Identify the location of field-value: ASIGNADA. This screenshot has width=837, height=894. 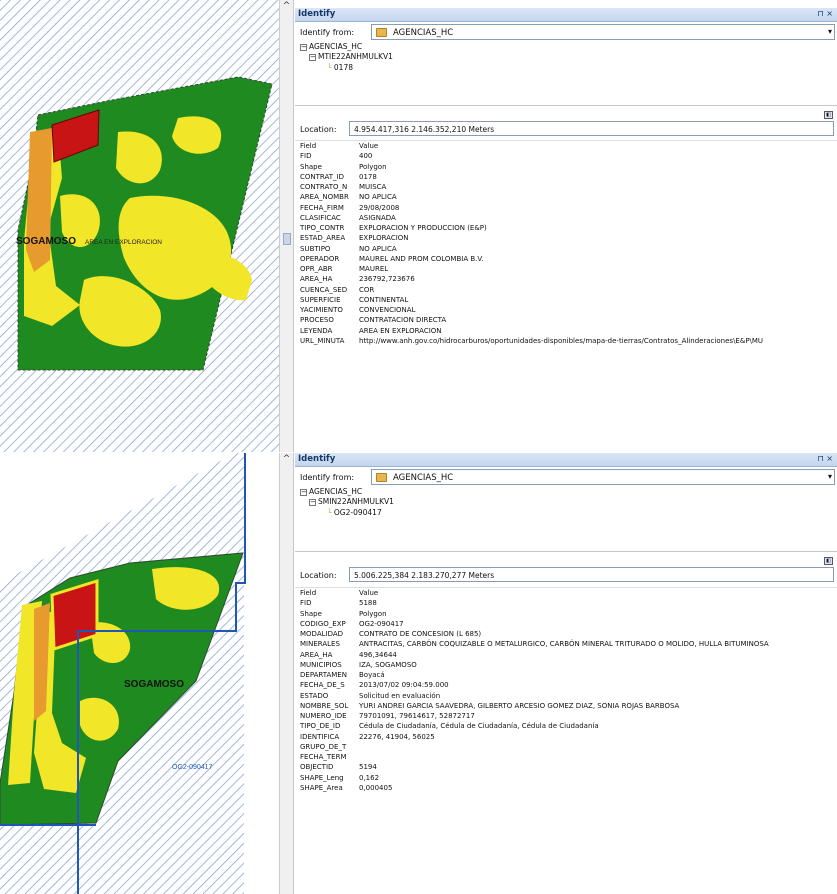
(377, 217).